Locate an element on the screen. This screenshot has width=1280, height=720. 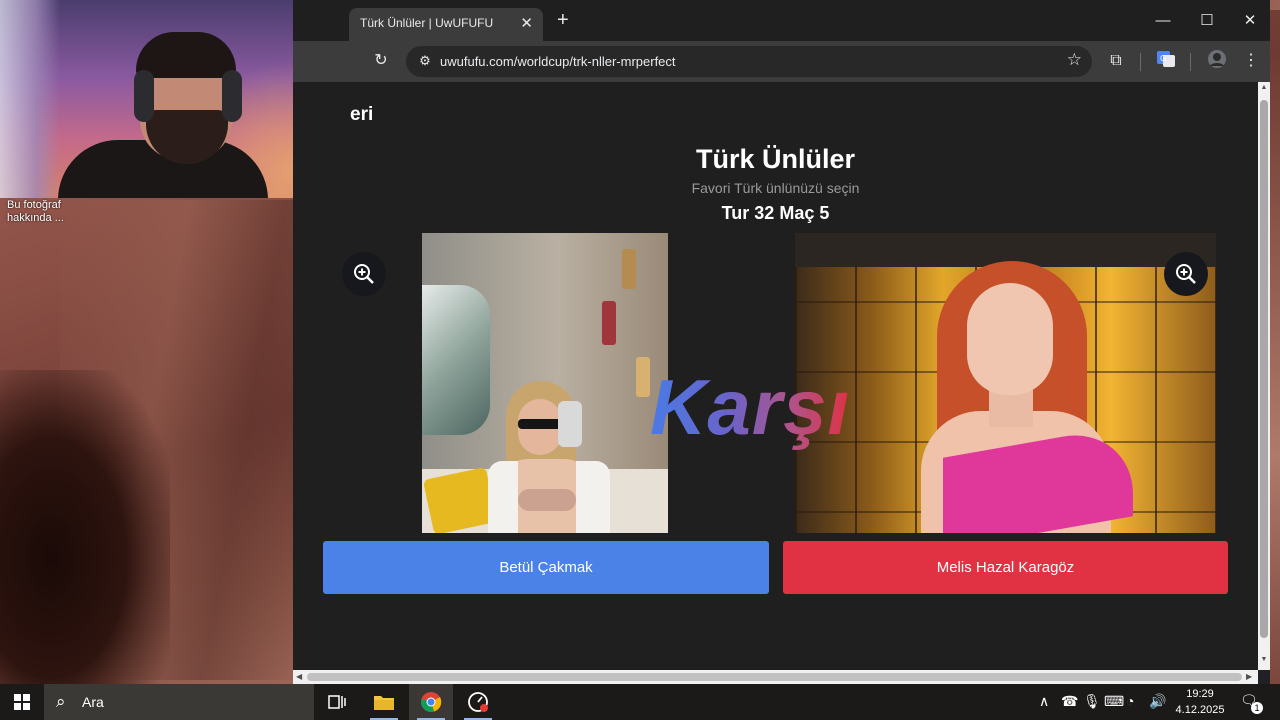
microphone-icon: 🎙 is located at coordinates (1092, 701).